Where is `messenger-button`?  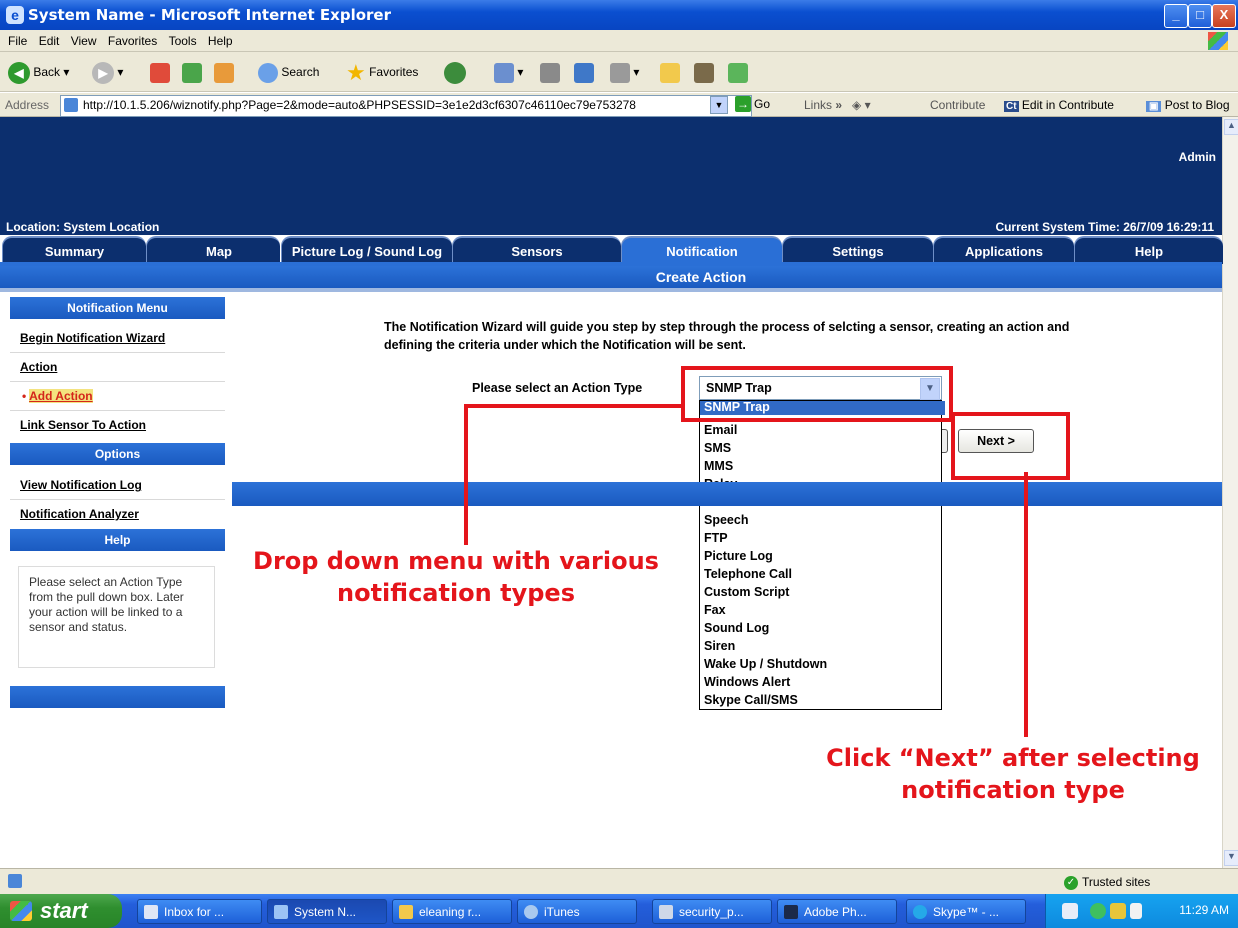 messenger-button is located at coordinates (738, 72).